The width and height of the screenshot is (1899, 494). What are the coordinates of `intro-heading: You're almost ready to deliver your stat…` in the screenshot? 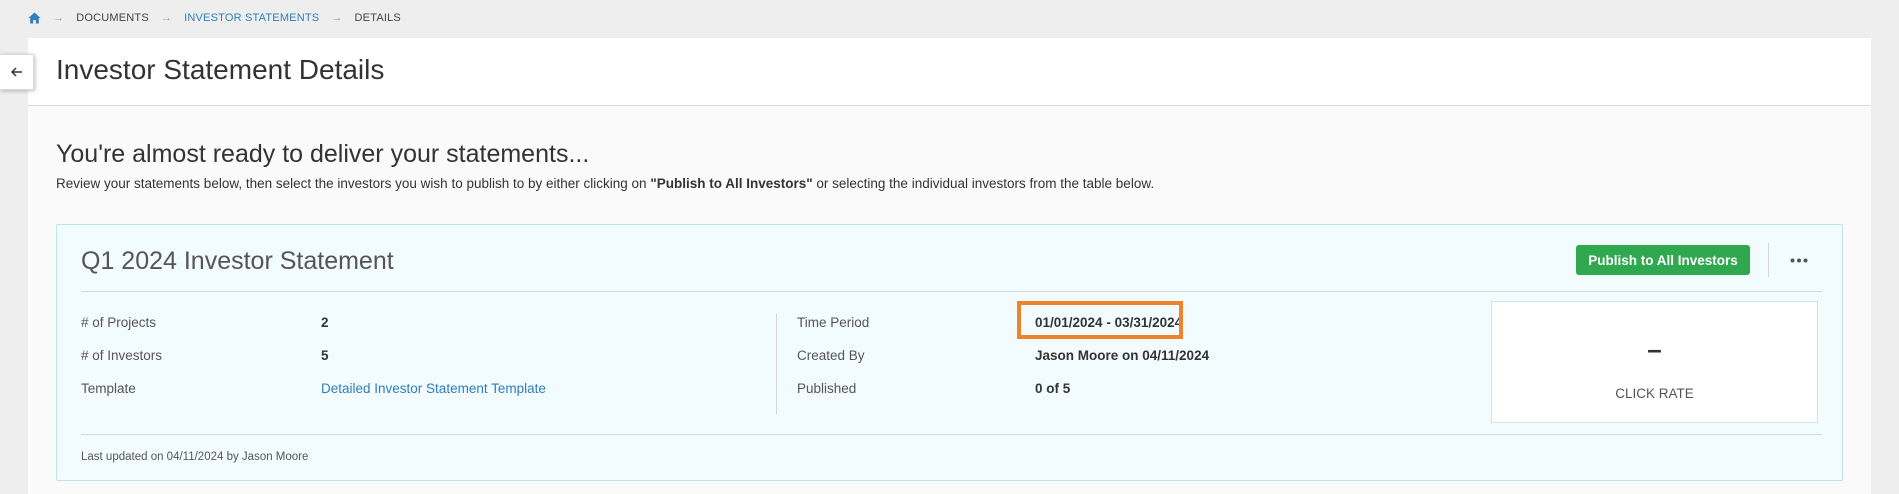 It's located at (323, 154).